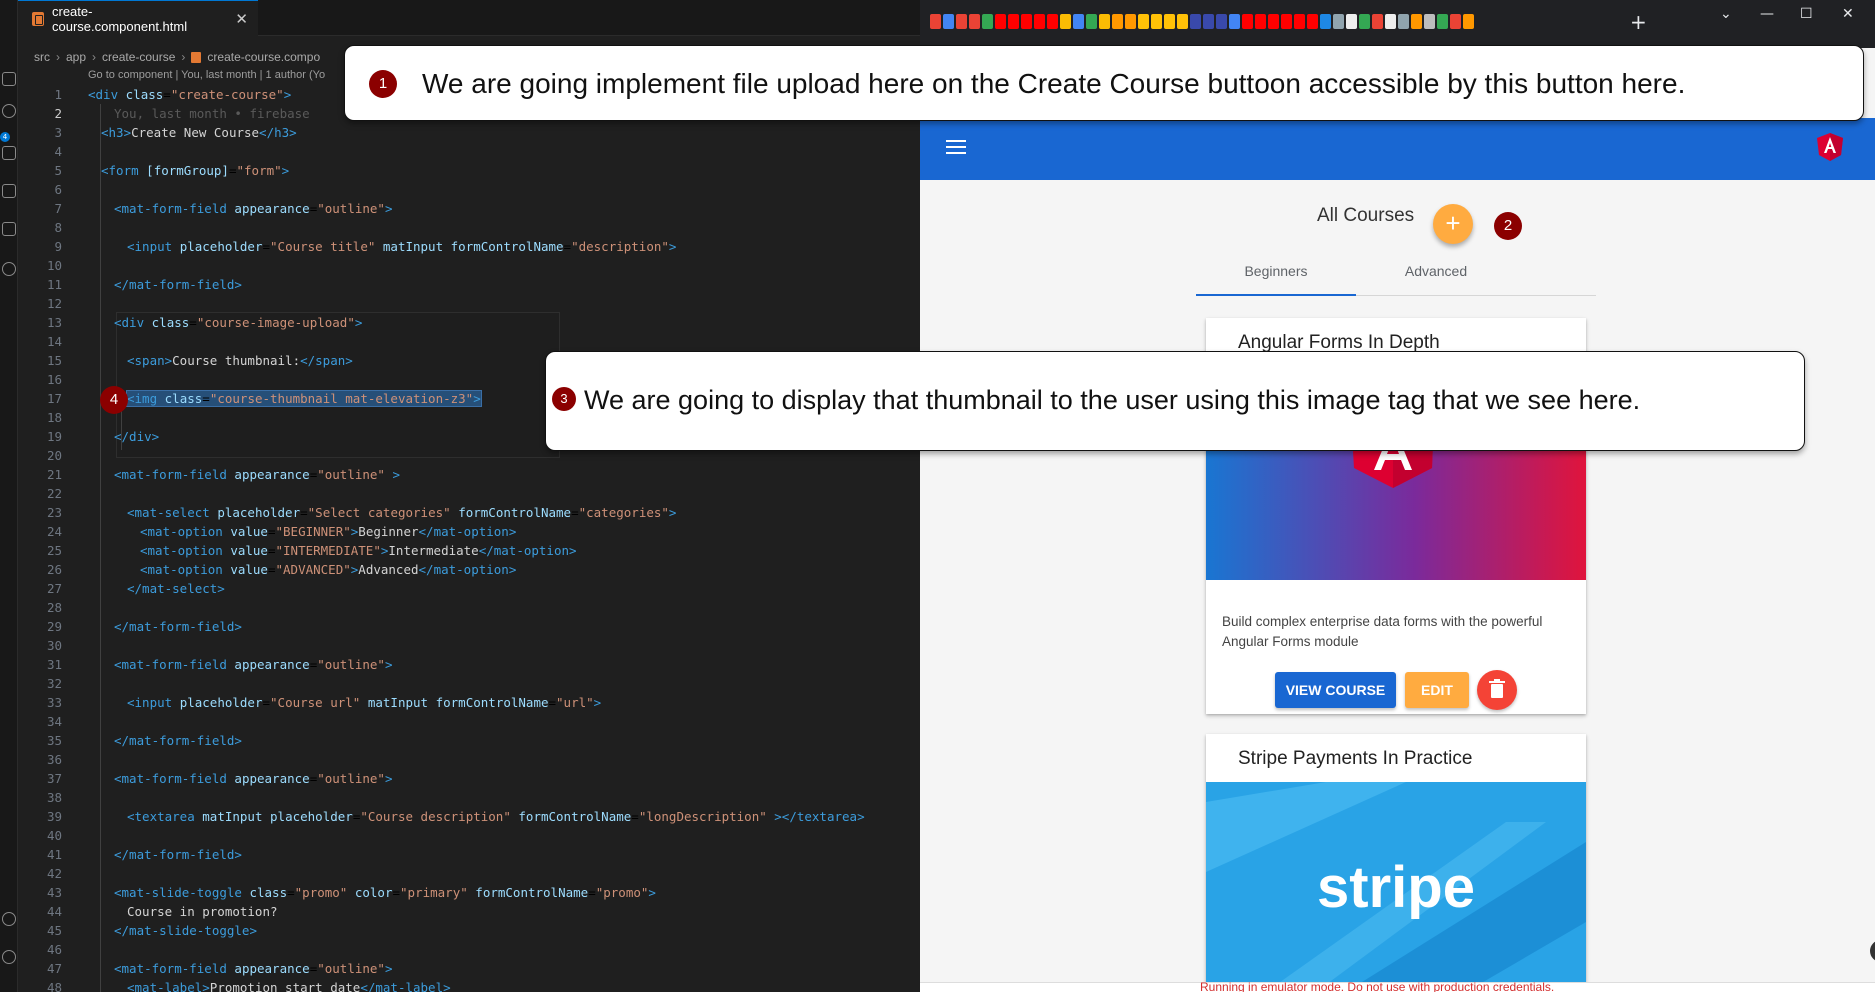 This screenshot has width=1875, height=992. What do you see at coordinates (1638, 22) in the screenshot?
I see `new-tab-button: +` at bounding box center [1638, 22].